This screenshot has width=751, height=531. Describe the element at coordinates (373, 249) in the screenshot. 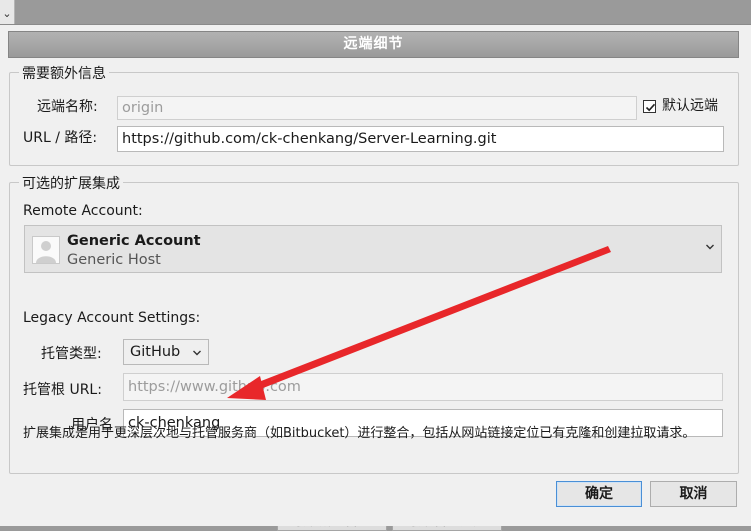

I see `remote-account-dropdown: Generic Account Generic Host` at that location.